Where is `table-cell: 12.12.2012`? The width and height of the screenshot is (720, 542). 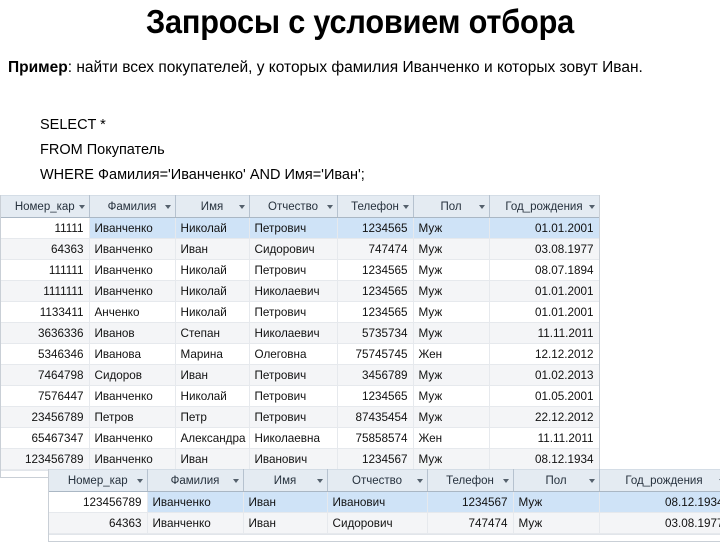 table-cell: 12.12.2012 is located at coordinates (544, 354).